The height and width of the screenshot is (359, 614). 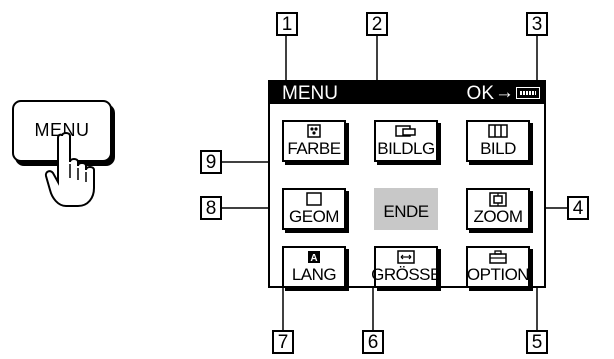 I want to click on zoom-icon, so click(x=498, y=199).